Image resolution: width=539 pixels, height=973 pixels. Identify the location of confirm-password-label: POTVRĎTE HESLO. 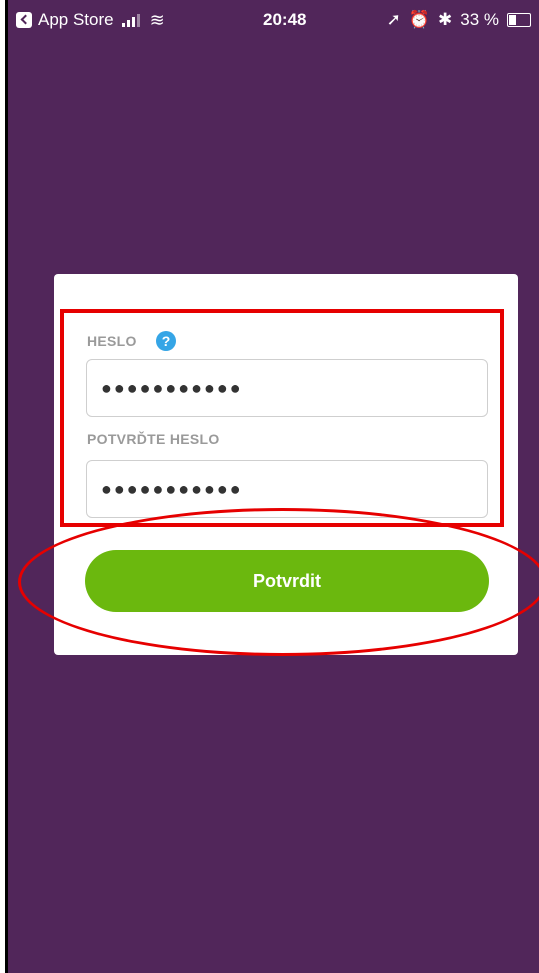
(153, 439).